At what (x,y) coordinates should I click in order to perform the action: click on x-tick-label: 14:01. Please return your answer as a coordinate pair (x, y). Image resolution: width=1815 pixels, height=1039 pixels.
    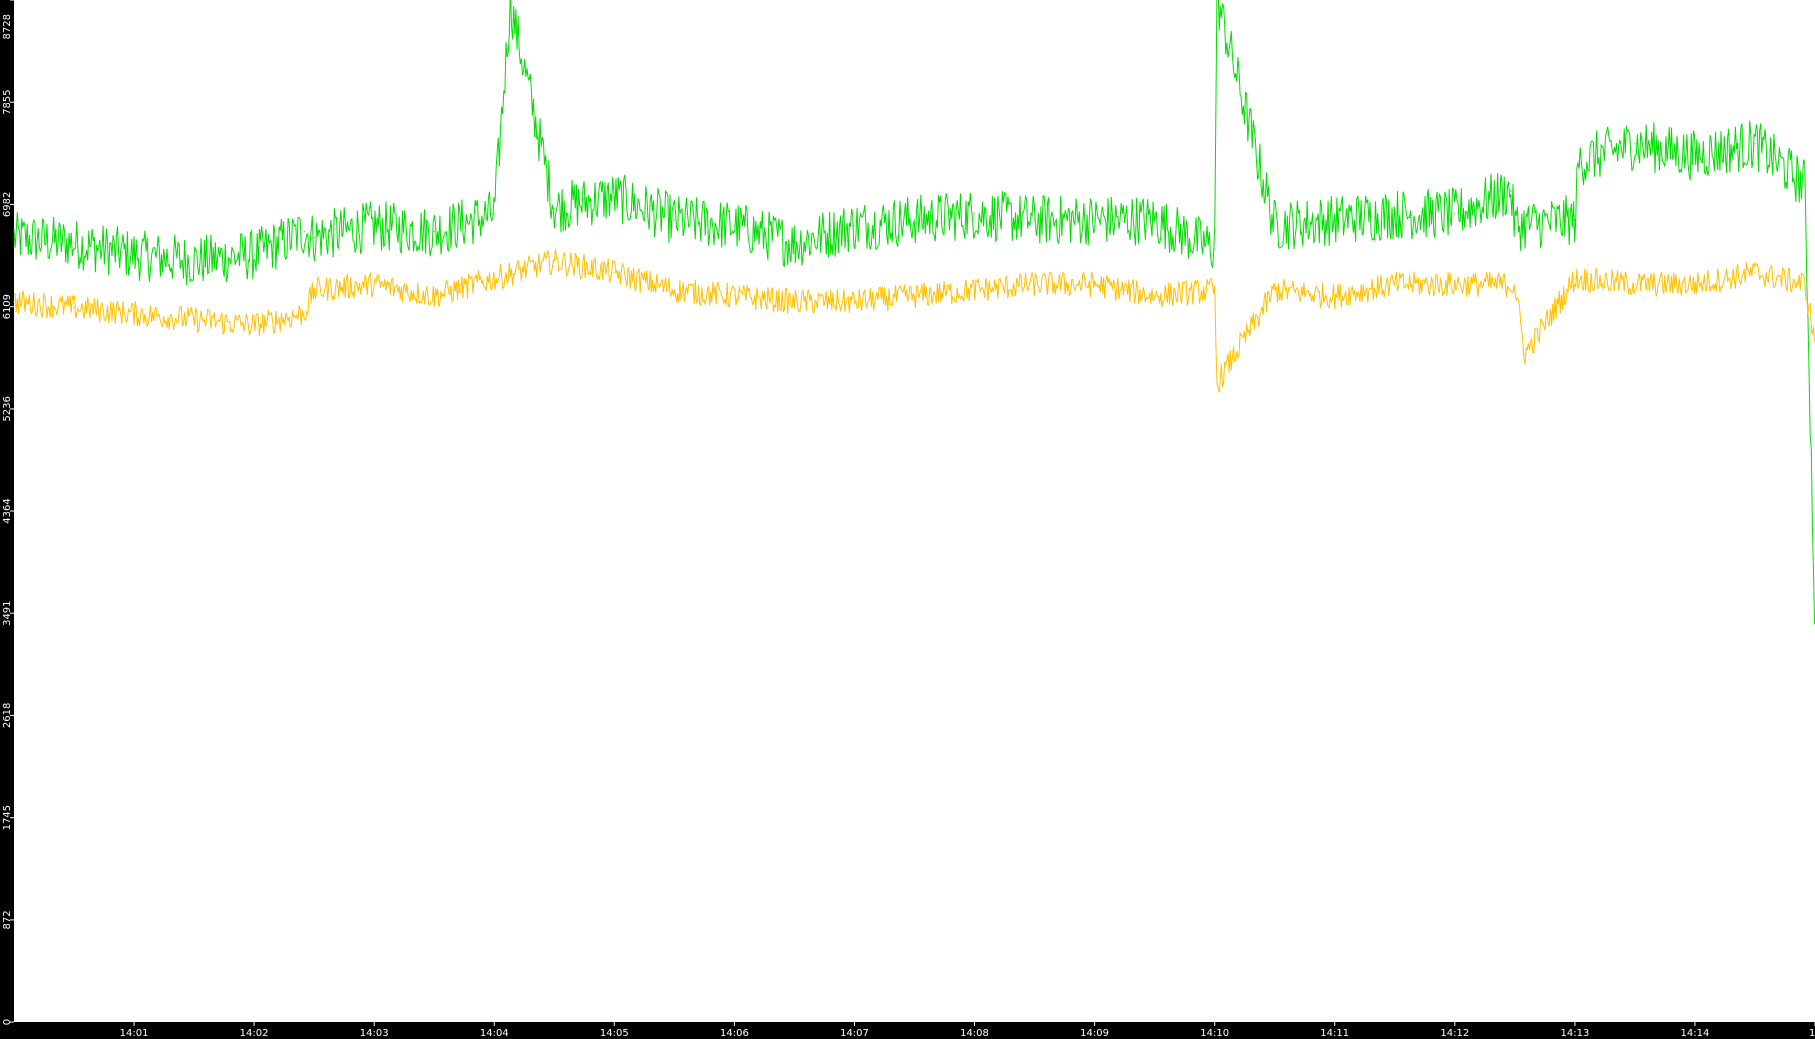
    Looking at the image, I should click on (134, 1033).